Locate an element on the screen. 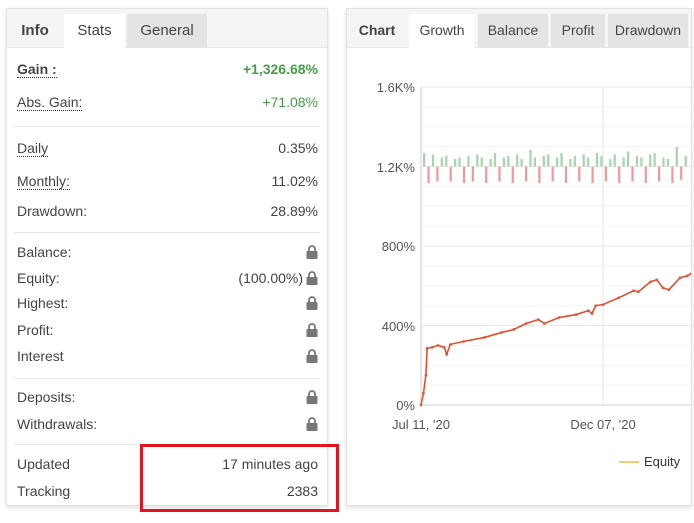 This screenshot has height=523, width=694. gain-label: Gain : is located at coordinates (37, 69).